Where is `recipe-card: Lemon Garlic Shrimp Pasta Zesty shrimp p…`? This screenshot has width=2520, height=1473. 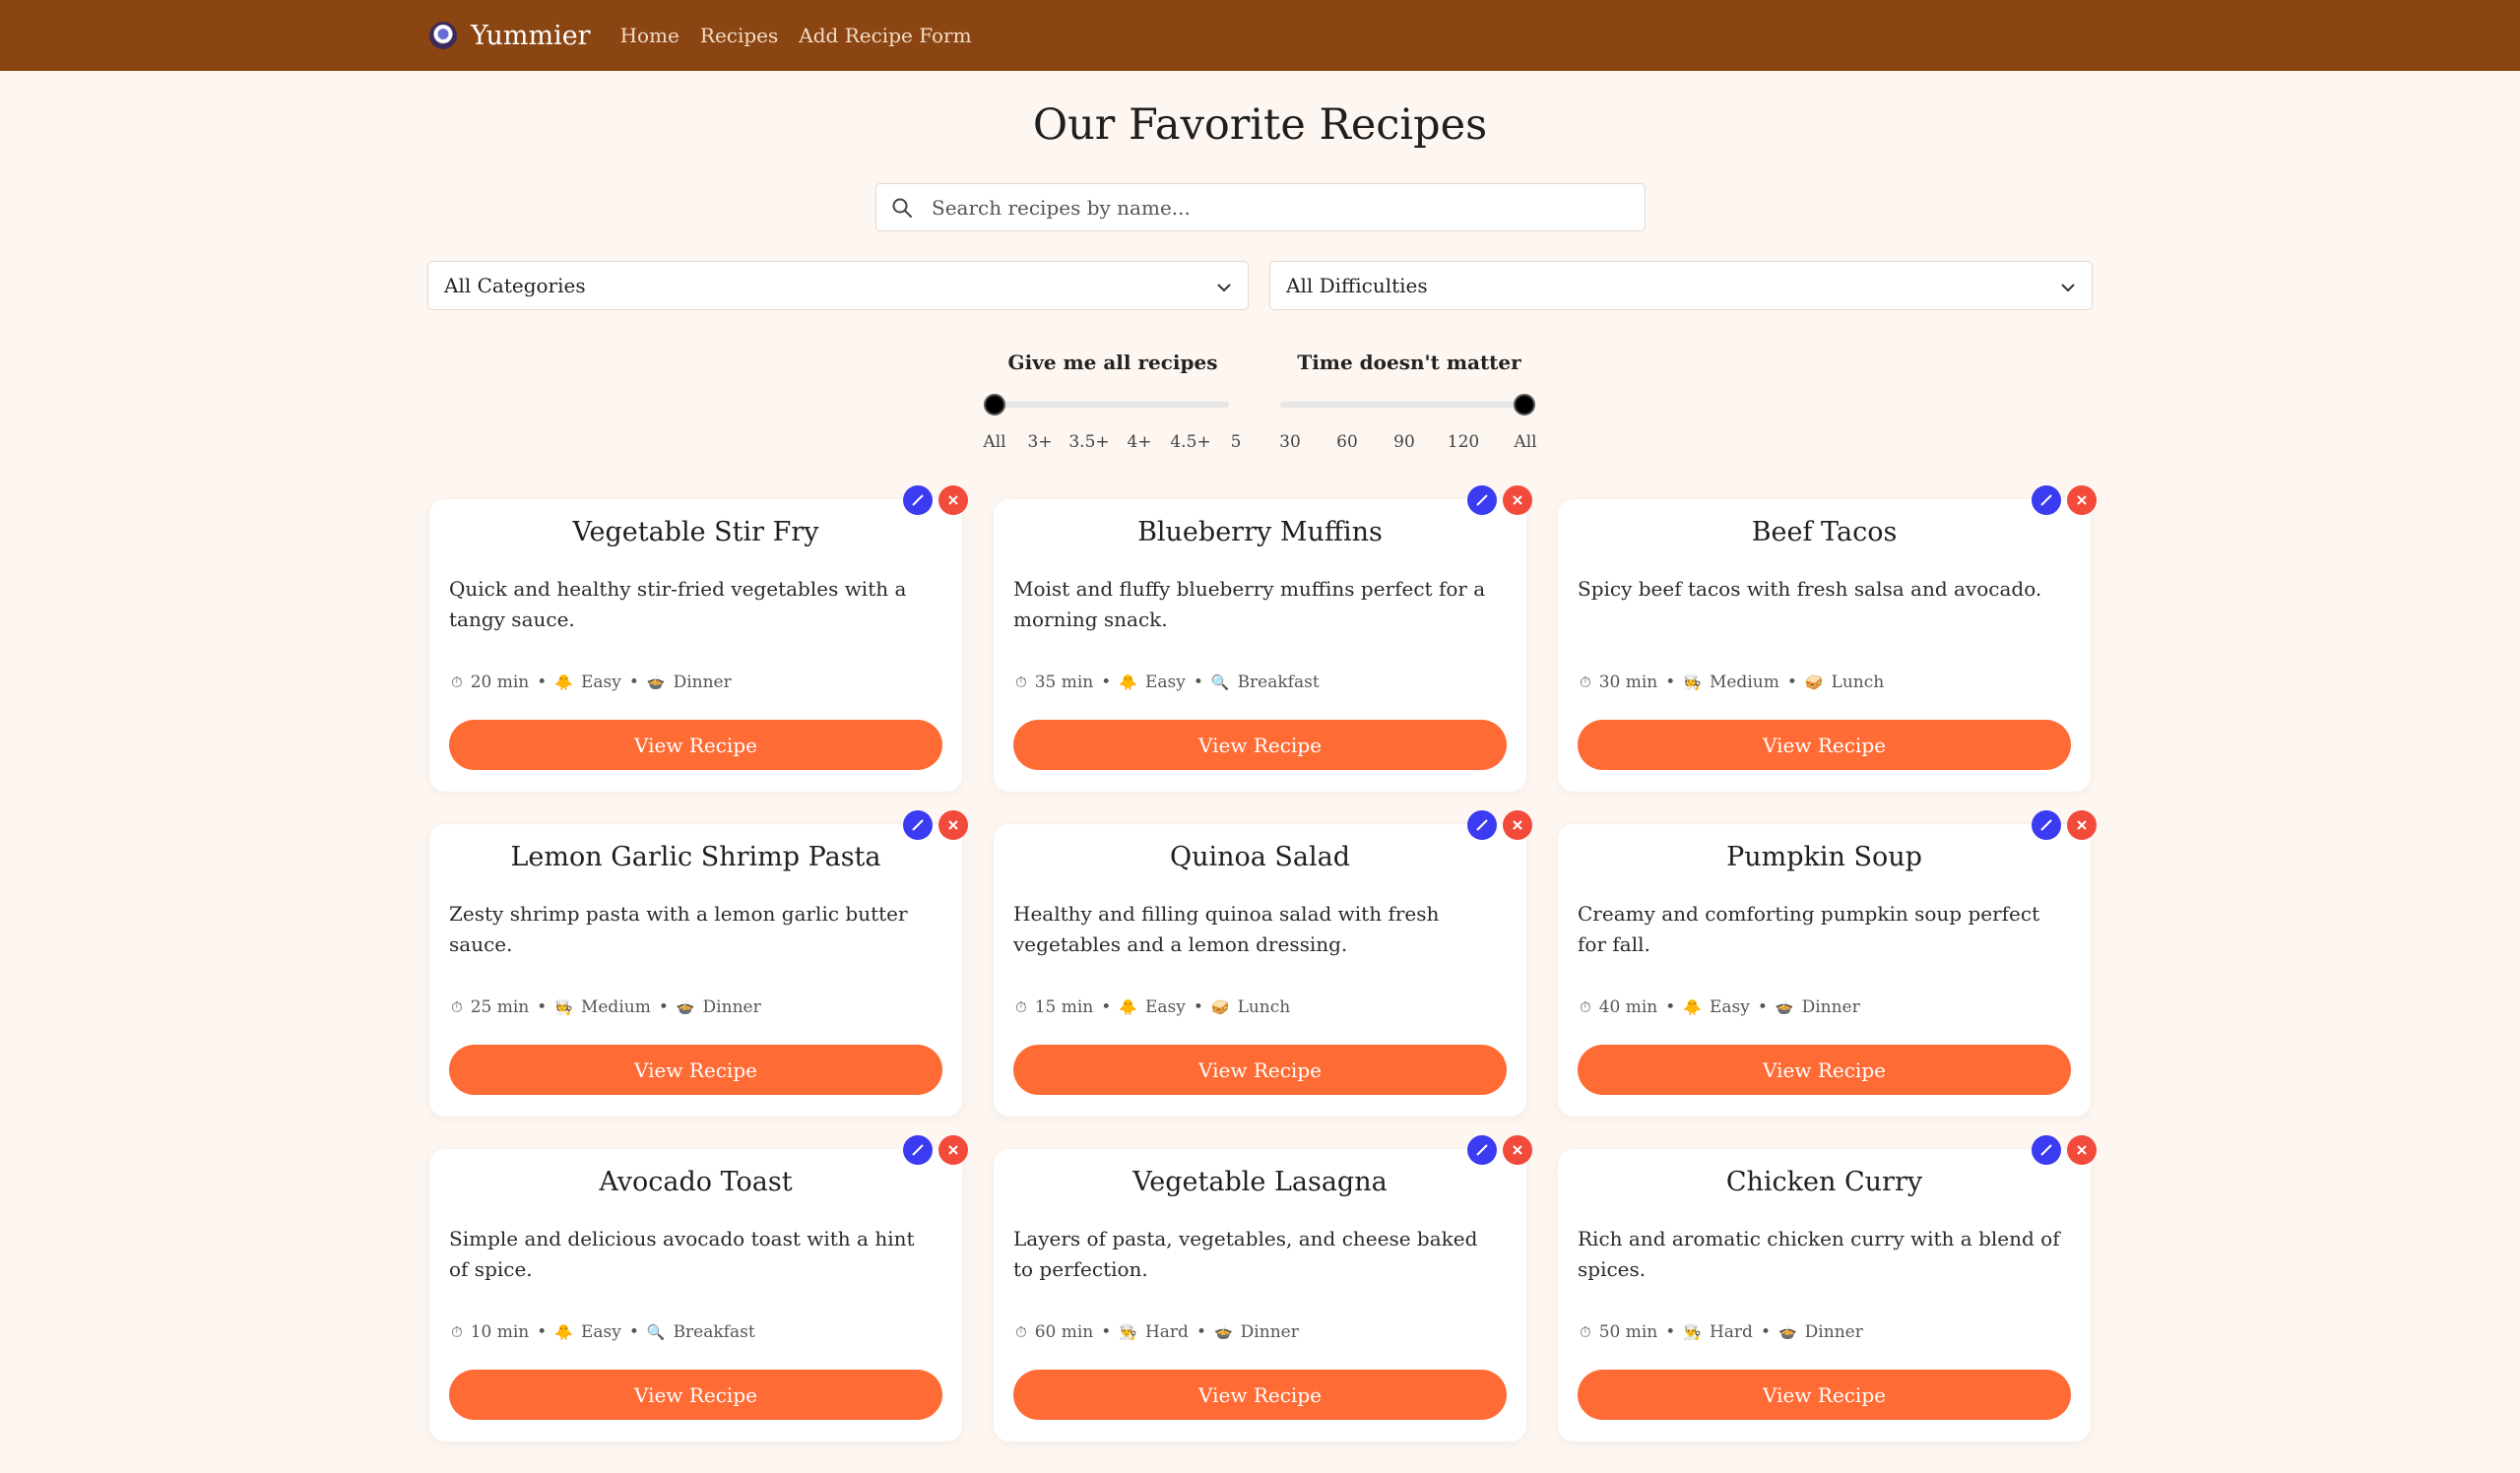 recipe-card: Lemon Garlic Shrimp Pasta Zesty shrimp p… is located at coordinates (698, 963).